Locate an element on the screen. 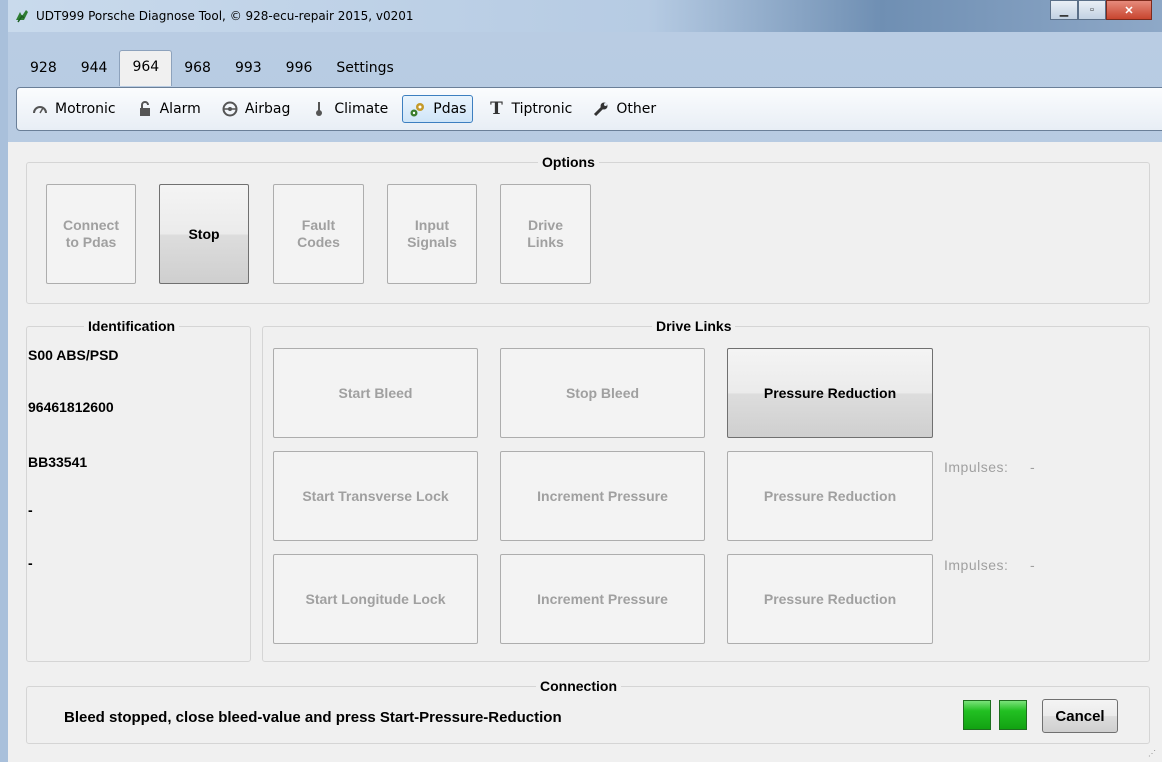 The image size is (1162, 762). close-button: ✕ is located at coordinates (1129, 10).